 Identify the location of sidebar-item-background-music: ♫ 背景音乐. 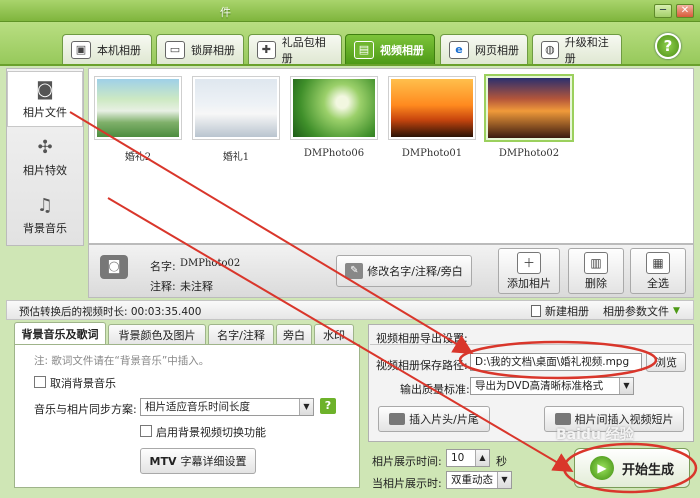
(45, 215).